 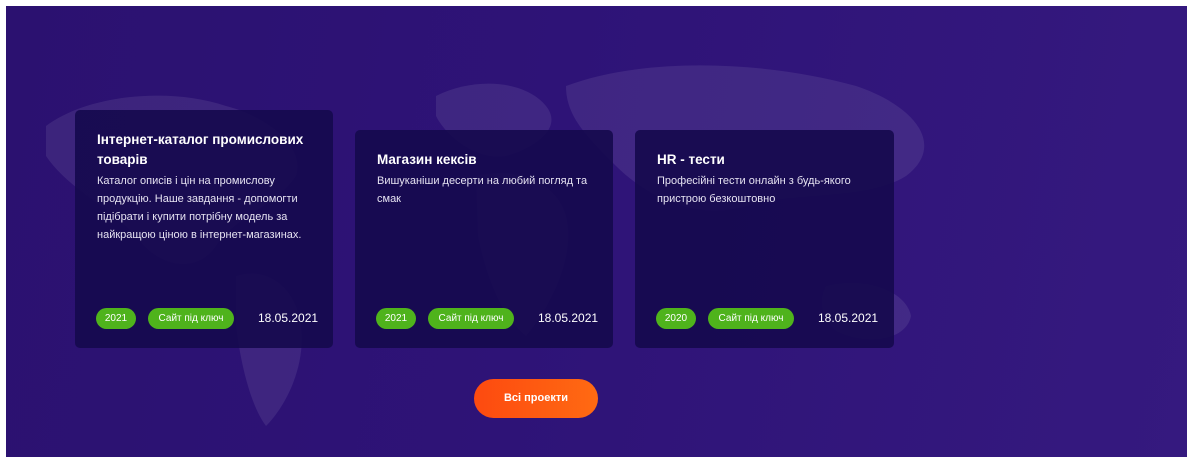 What do you see at coordinates (482, 181) in the screenshot?
I see `description-line: Вишуканіши десерти на любий погляд та` at bounding box center [482, 181].